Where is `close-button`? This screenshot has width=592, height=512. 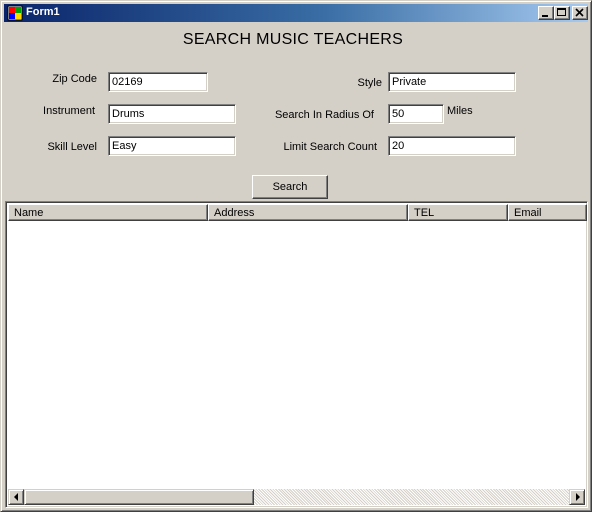
close-button is located at coordinates (580, 13).